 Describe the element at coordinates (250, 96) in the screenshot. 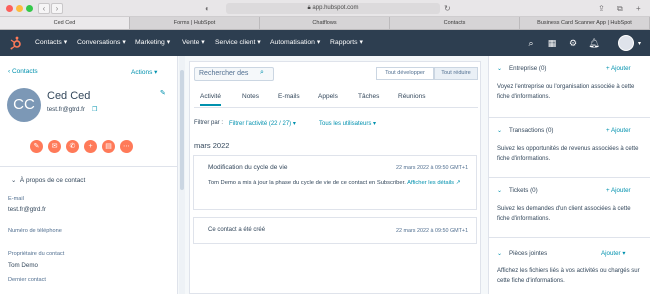

I see `tab-notes: Notes` at that location.